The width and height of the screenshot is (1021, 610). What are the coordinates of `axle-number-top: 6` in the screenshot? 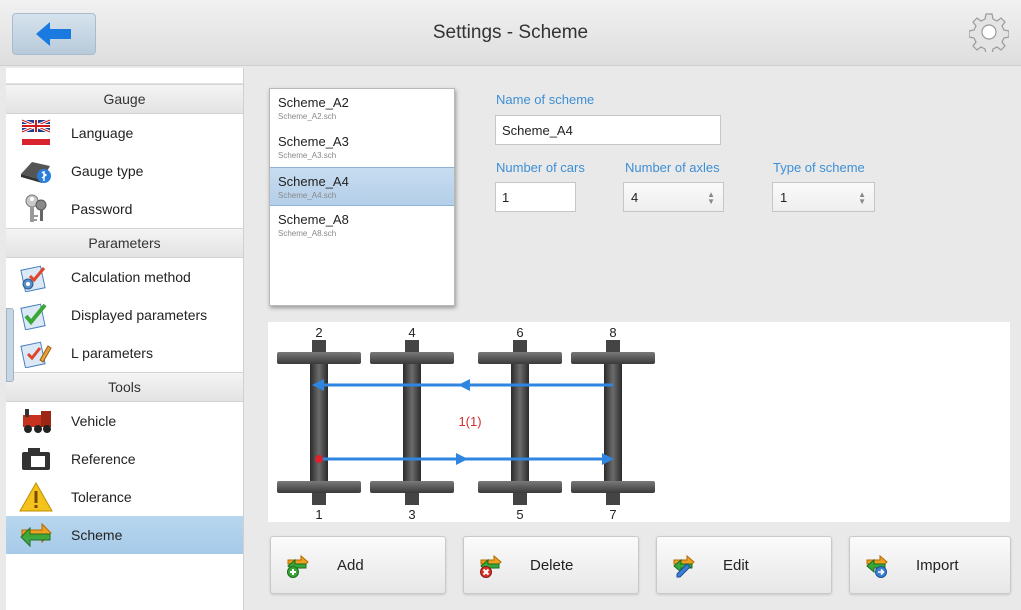 It's located at (519, 332).